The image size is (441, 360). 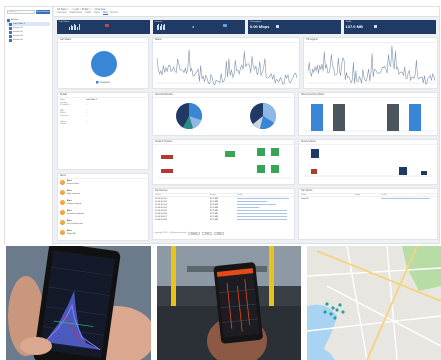 I want to click on tab: Traffic, so click(x=88, y=13).